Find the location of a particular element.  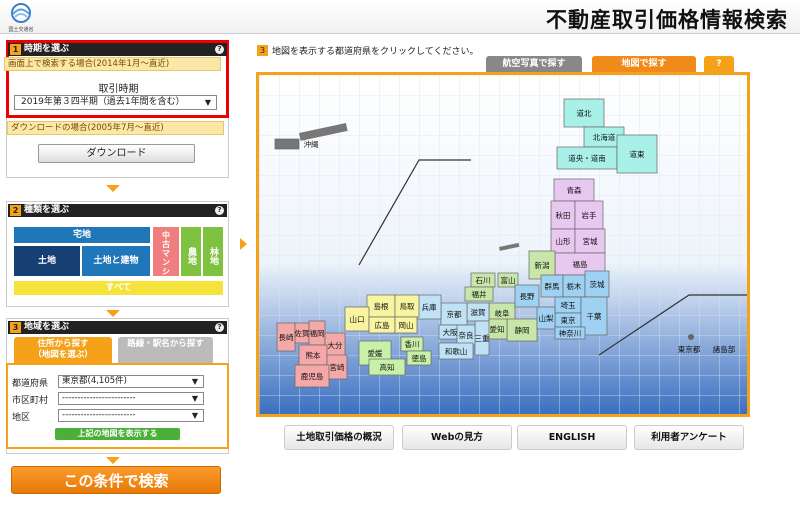

prefecture-label: 徳島 is located at coordinates (419, 358).